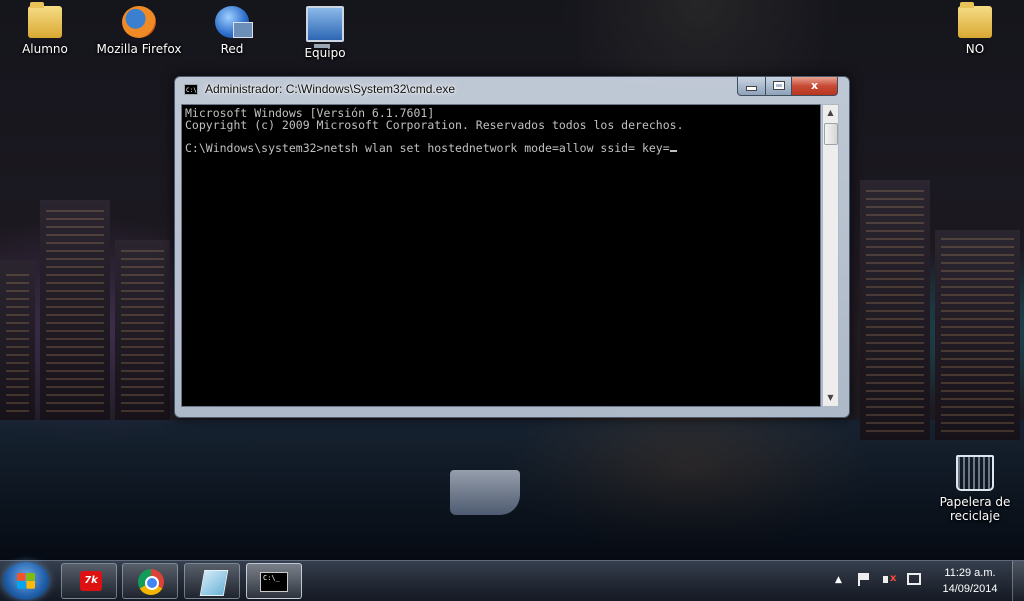 This screenshot has width=1024, height=601. I want to click on text-cursor, so click(673, 151).